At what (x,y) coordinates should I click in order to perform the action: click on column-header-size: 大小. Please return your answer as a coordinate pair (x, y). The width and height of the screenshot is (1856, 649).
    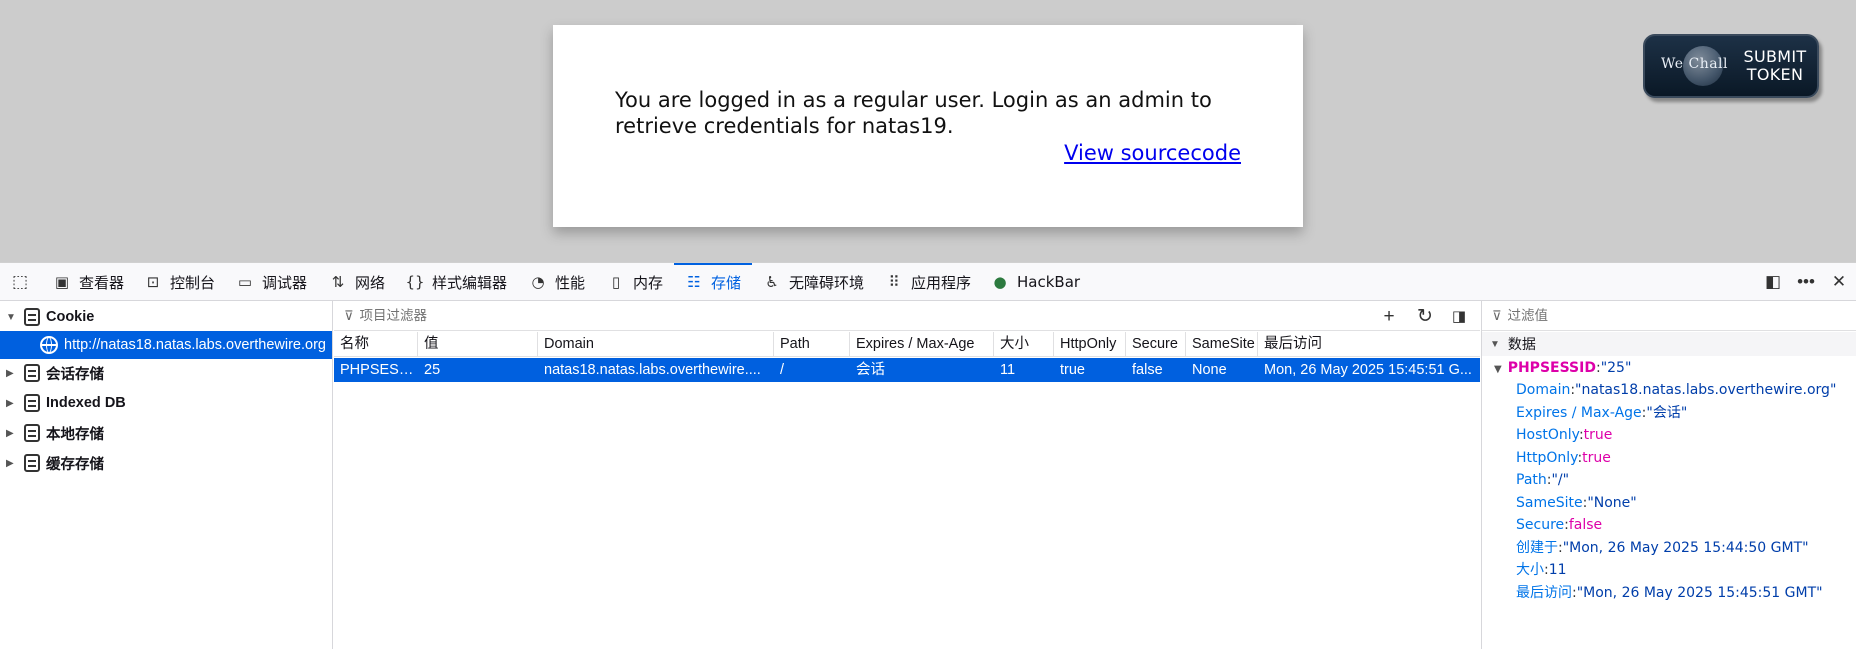
    Looking at the image, I should click on (1024, 344).